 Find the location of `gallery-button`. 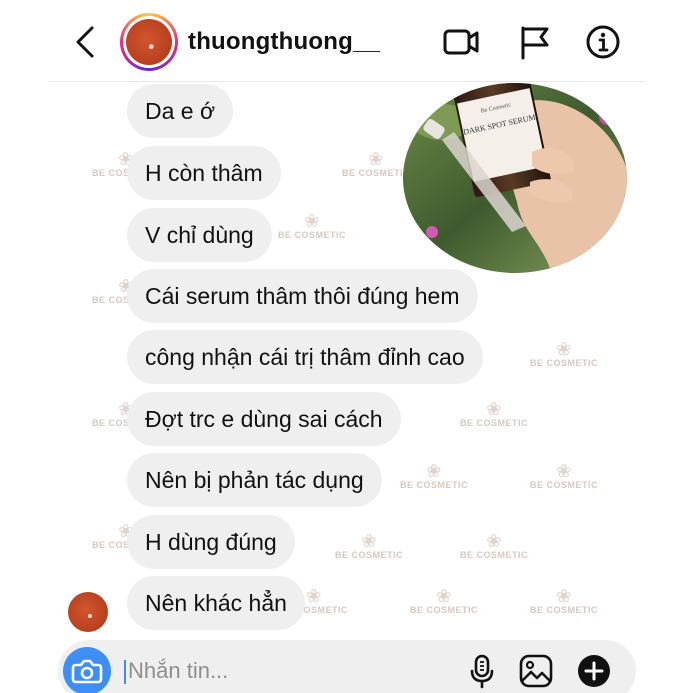

gallery-button is located at coordinates (536, 671).